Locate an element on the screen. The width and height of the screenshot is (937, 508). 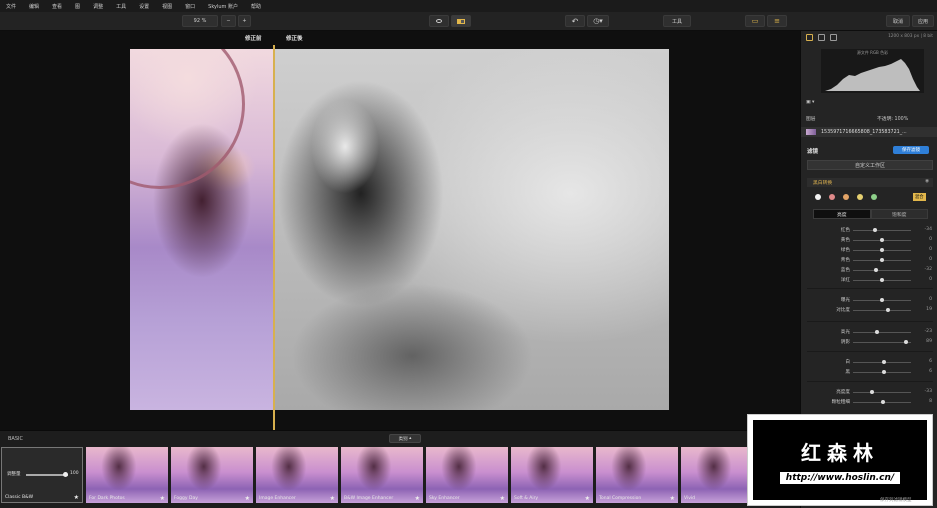
menu-account: Skylum 账户 is located at coordinates (223, 6).